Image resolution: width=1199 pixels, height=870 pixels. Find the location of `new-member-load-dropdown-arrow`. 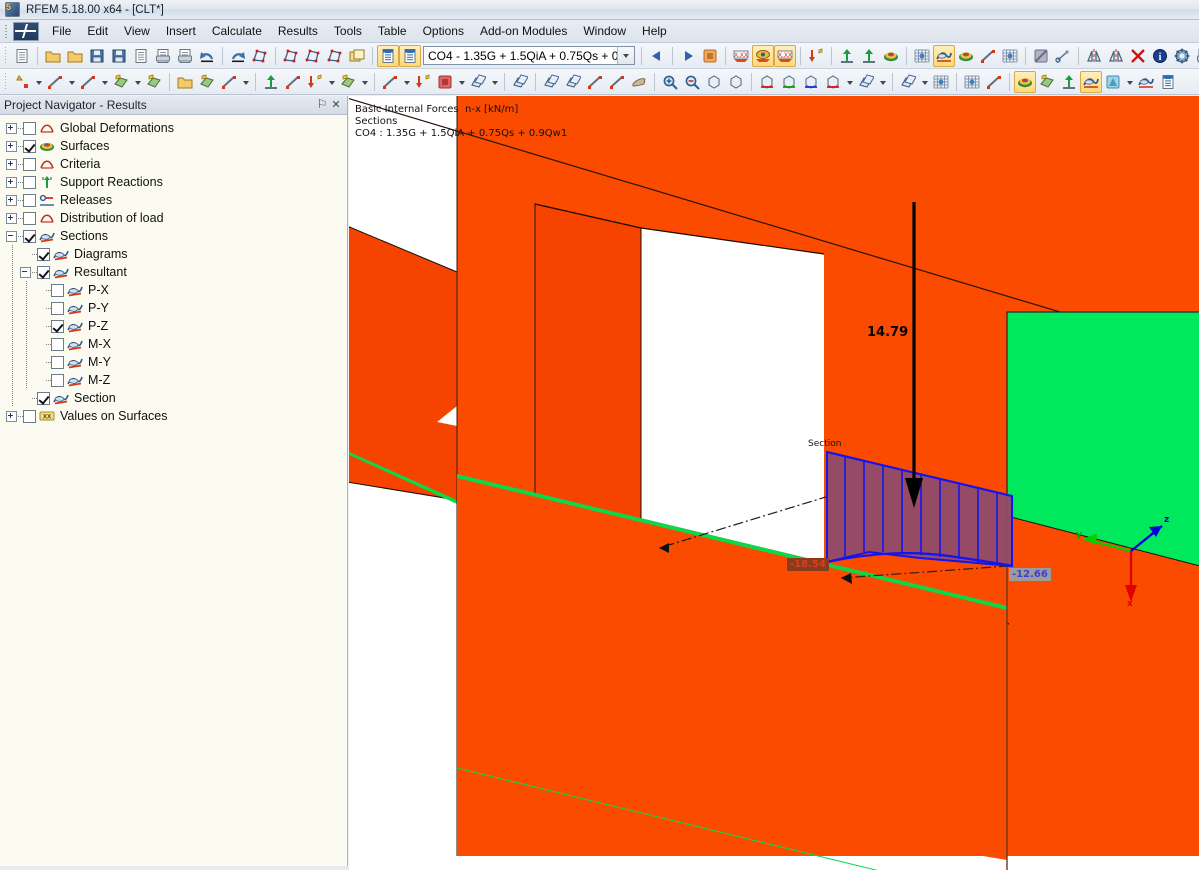

new-member-load-dropdown-arrow is located at coordinates (406, 82).